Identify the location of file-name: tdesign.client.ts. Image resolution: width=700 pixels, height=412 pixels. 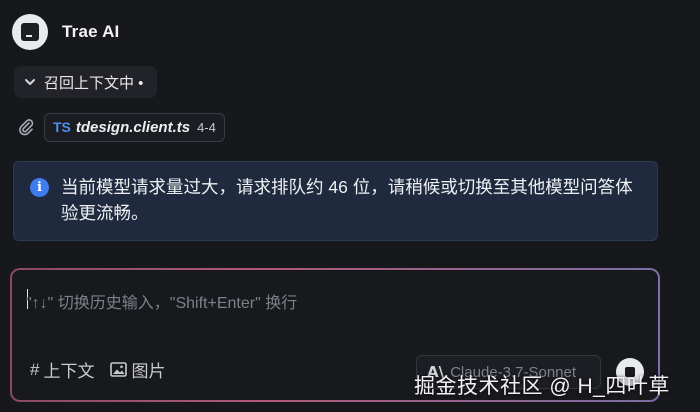
(133, 127).